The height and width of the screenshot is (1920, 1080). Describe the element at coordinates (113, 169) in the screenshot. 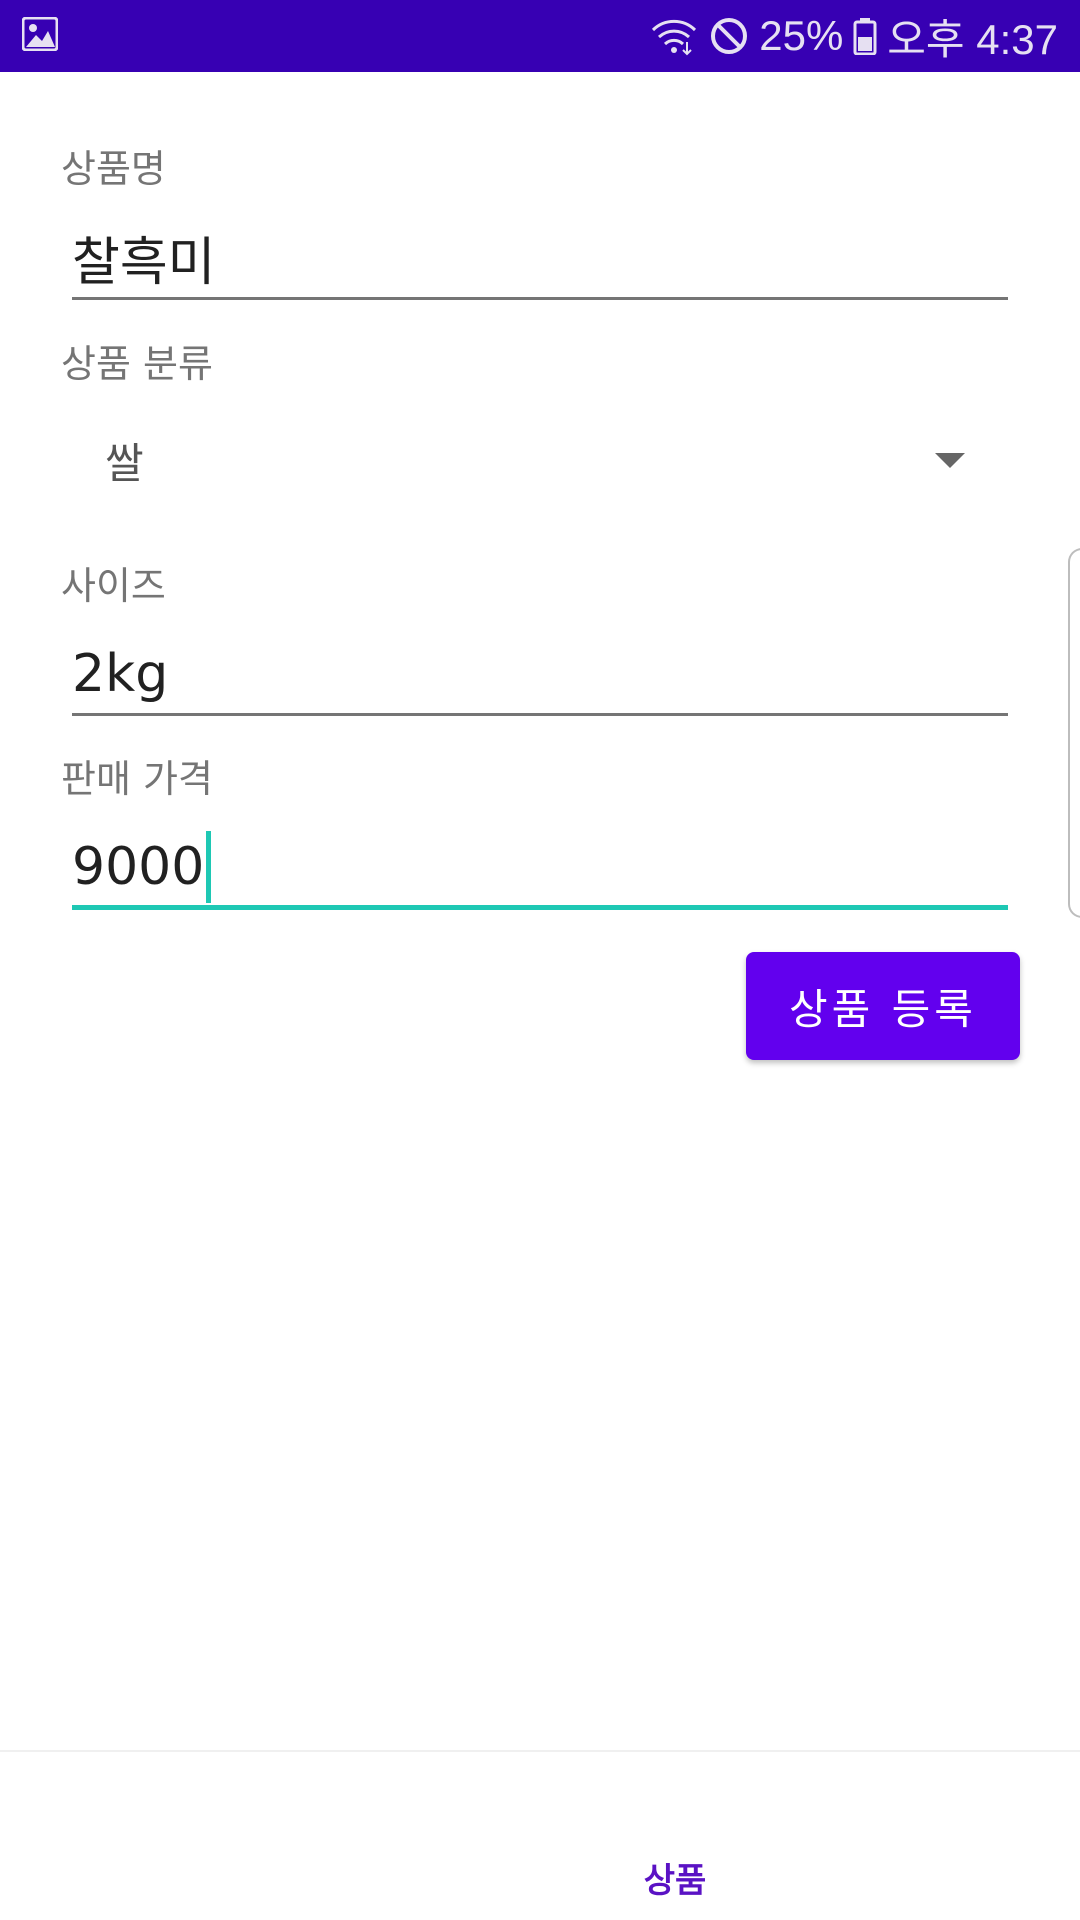

I see `product-name-label: 상품명` at that location.